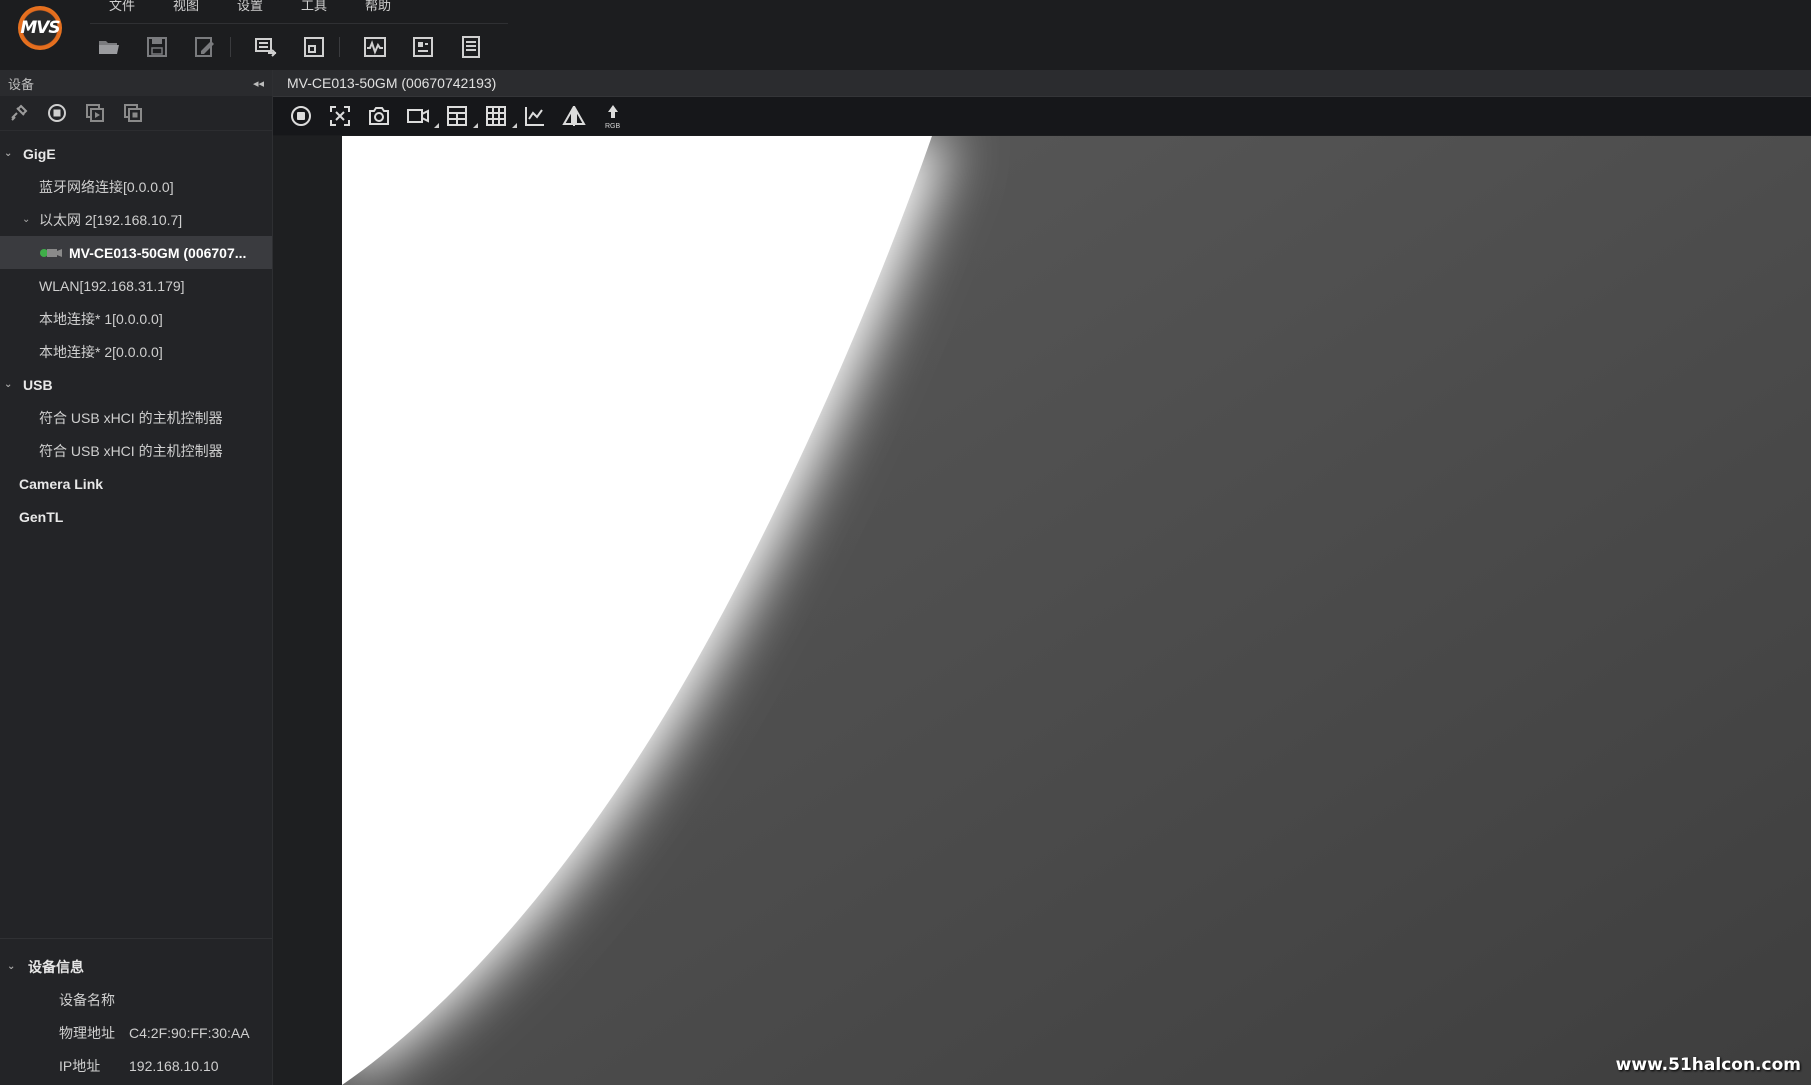  What do you see at coordinates (905, 35) in the screenshot?
I see `title-bar: MVS 文件 视图 设置 工具 帮助` at bounding box center [905, 35].